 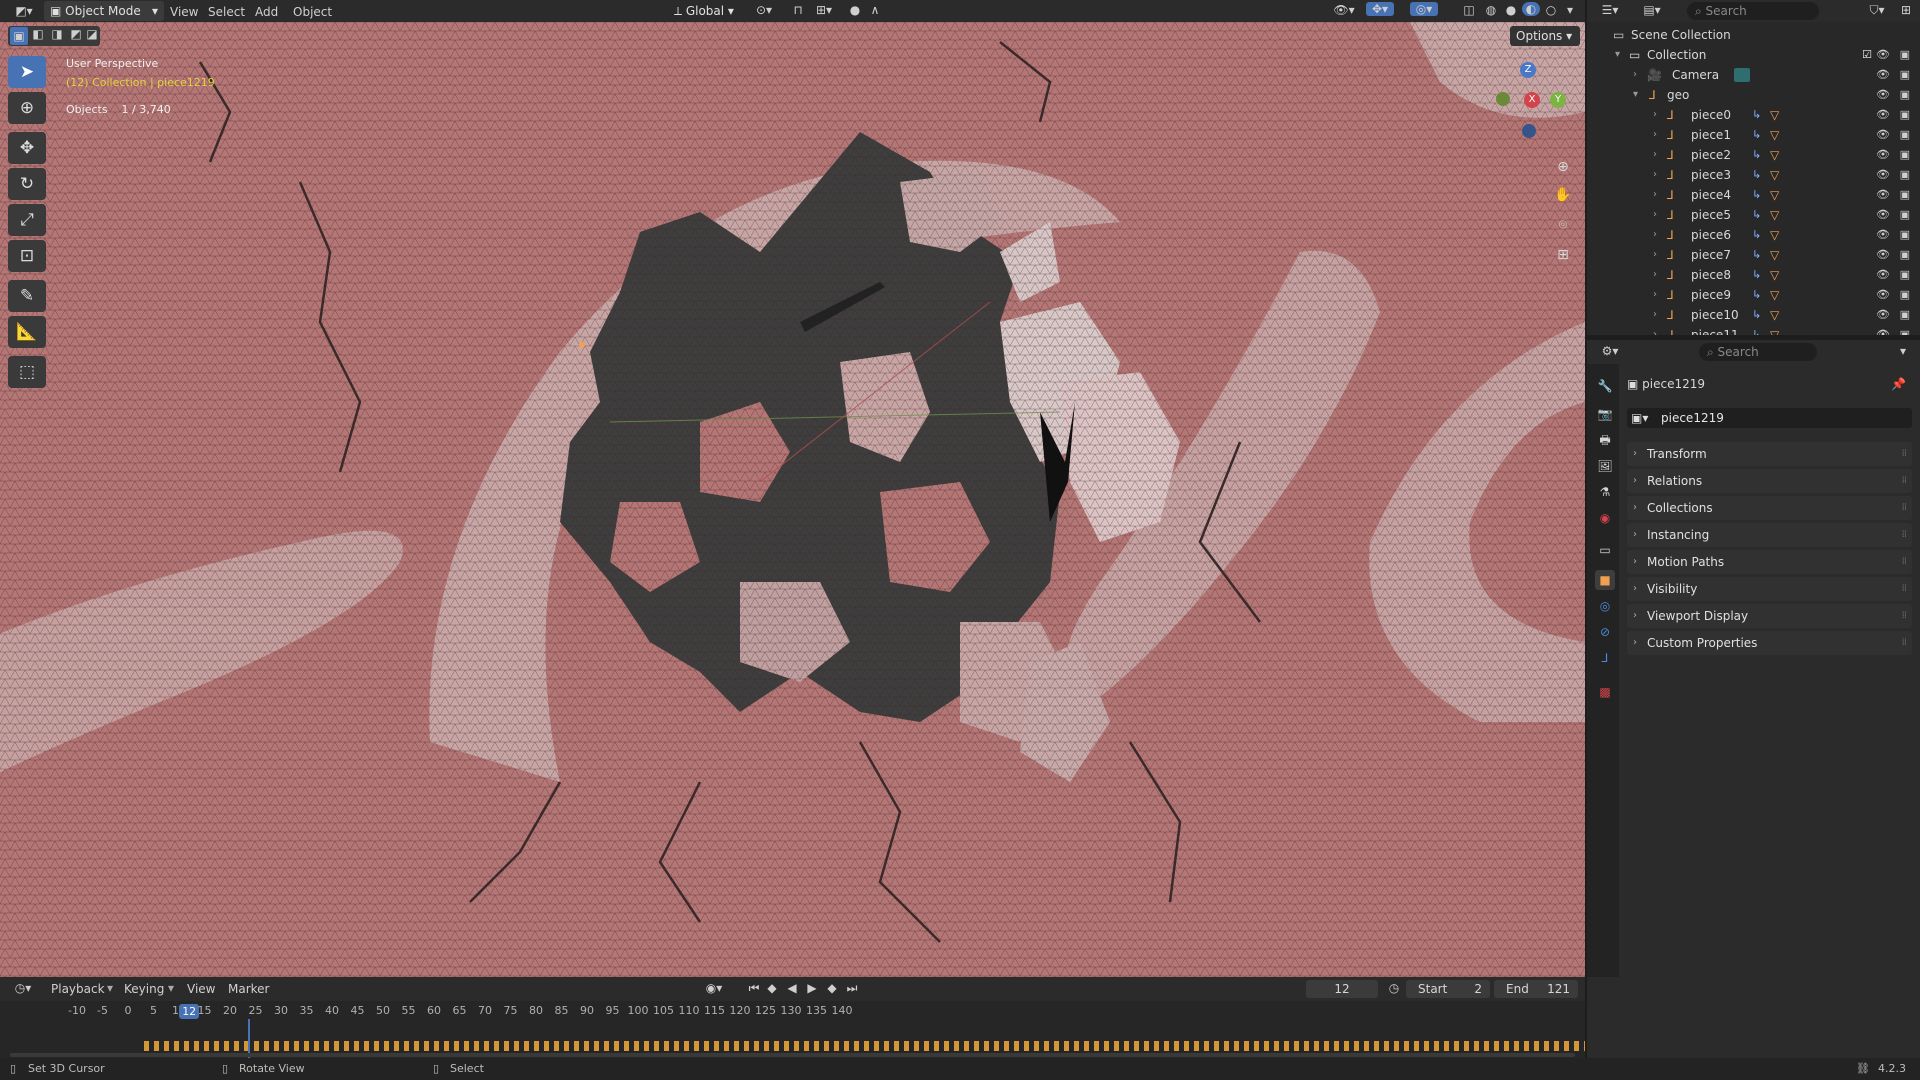 I want to click on object-name-field: ▣▾ piece1219, so click(x=1769, y=418).